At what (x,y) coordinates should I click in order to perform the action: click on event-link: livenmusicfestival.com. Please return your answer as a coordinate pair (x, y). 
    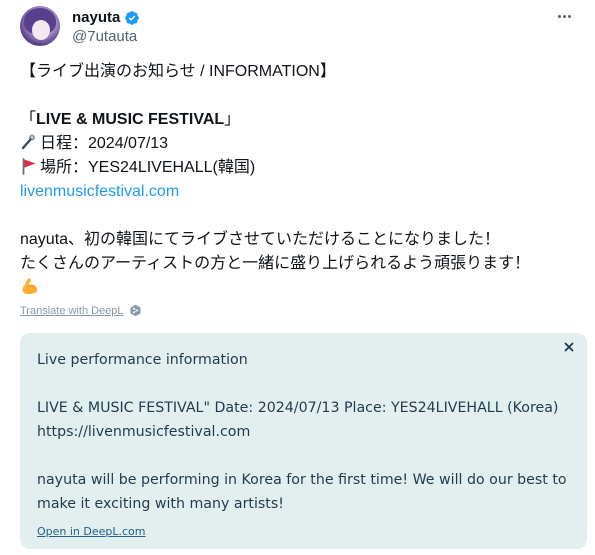
    Looking at the image, I should click on (300, 192).